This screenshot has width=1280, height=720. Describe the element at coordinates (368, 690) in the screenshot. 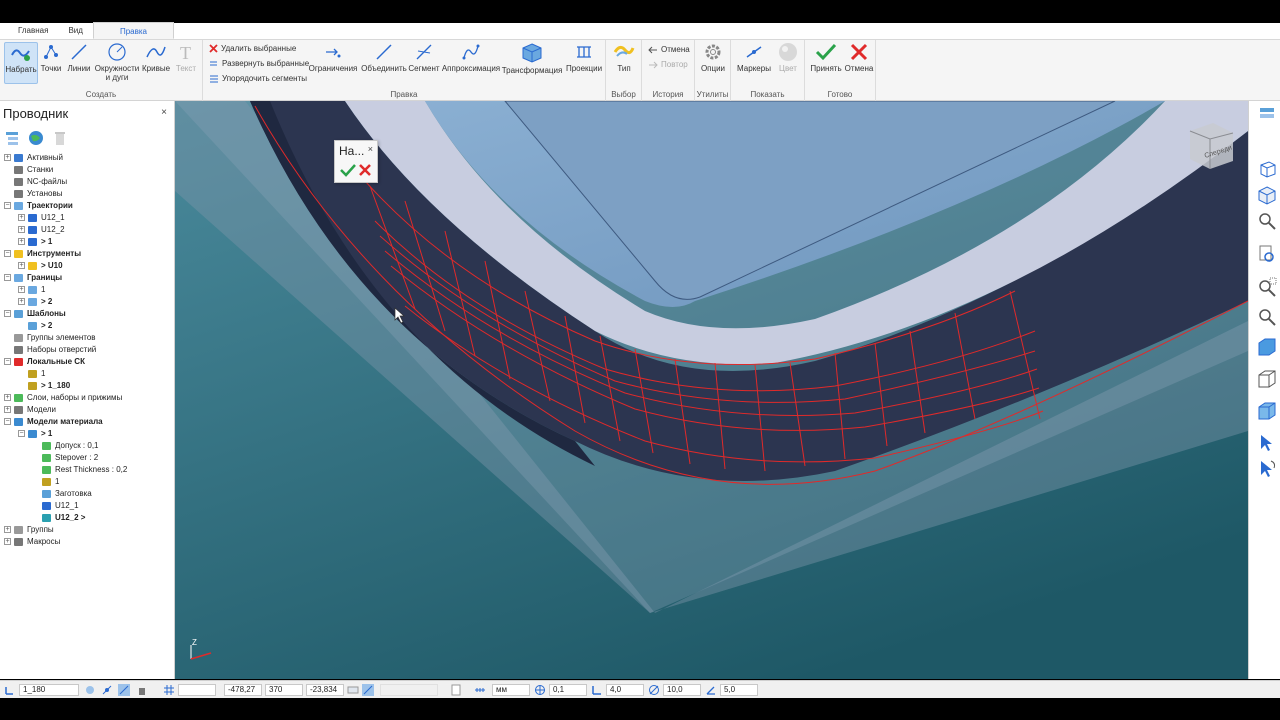

I see `workplane-active-icon` at that location.